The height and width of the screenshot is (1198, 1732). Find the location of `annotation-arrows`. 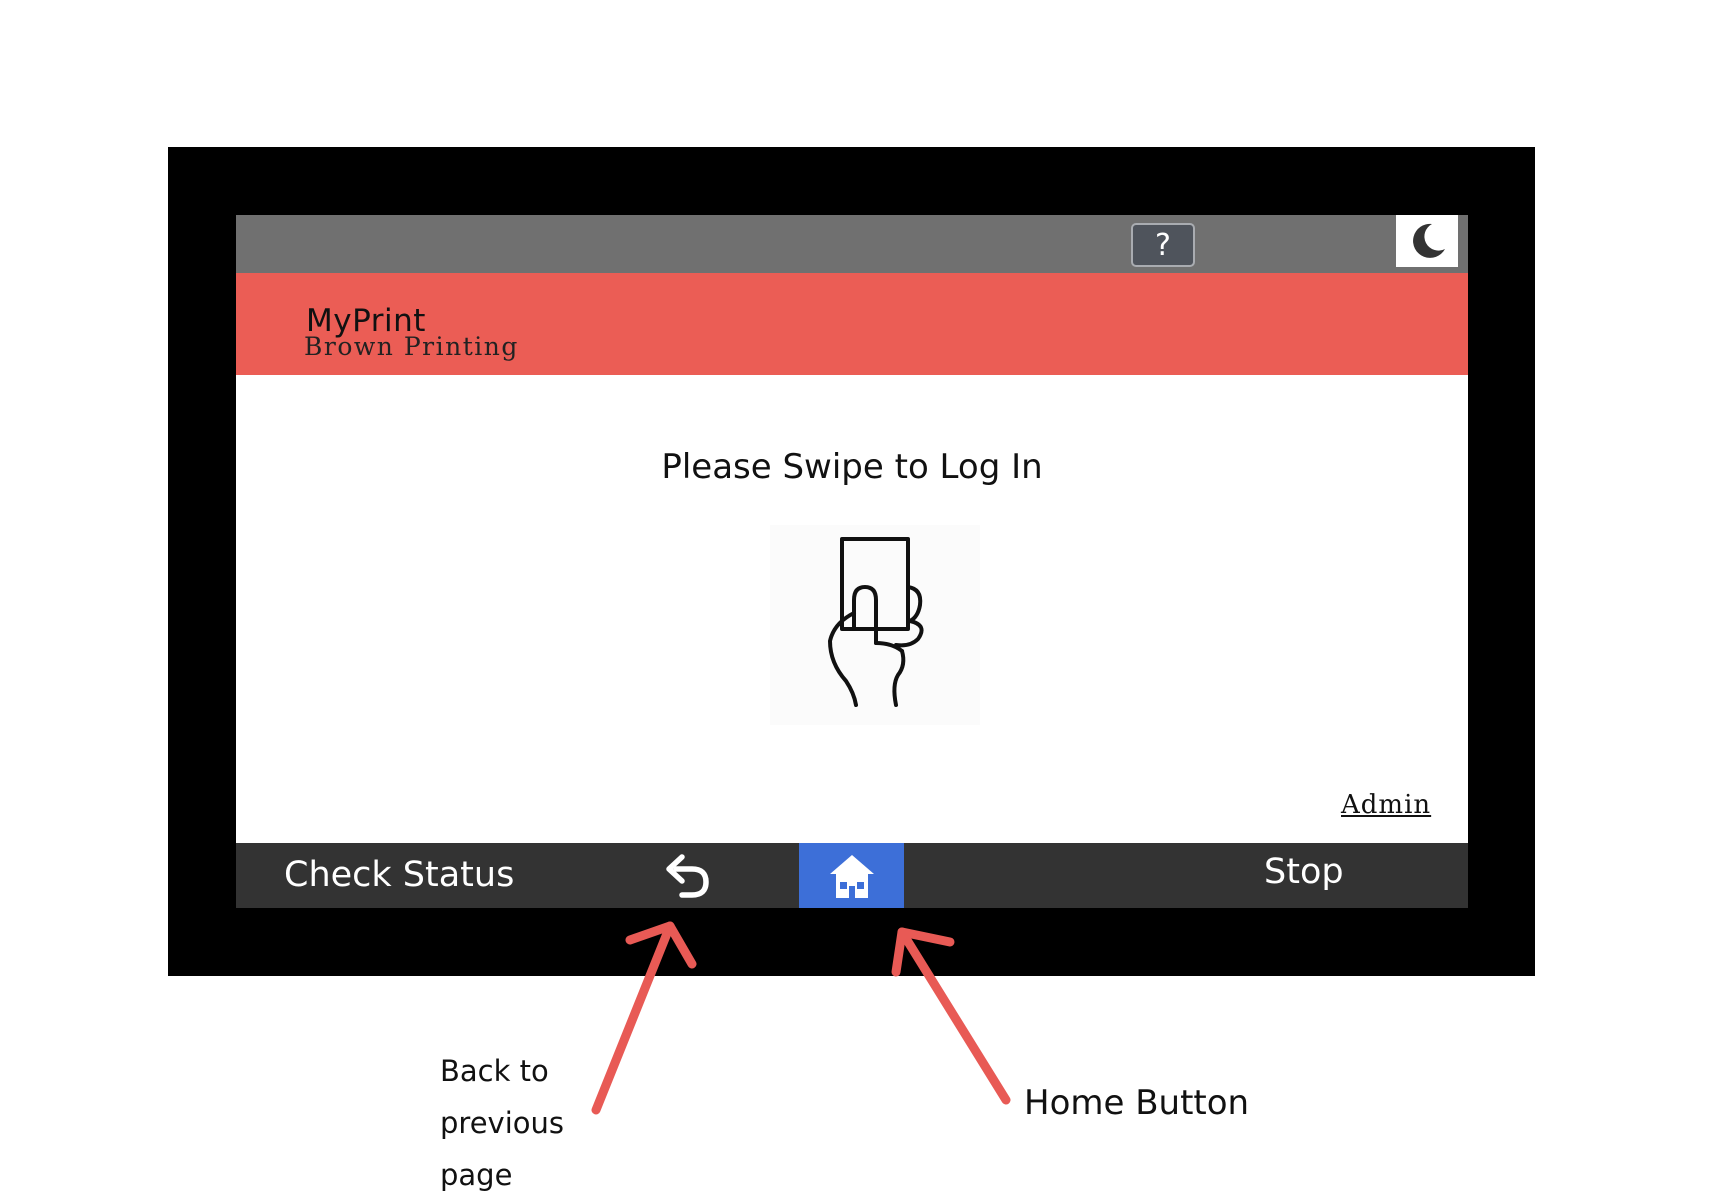

annotation-arrows is located at coordinates (801, 1018).